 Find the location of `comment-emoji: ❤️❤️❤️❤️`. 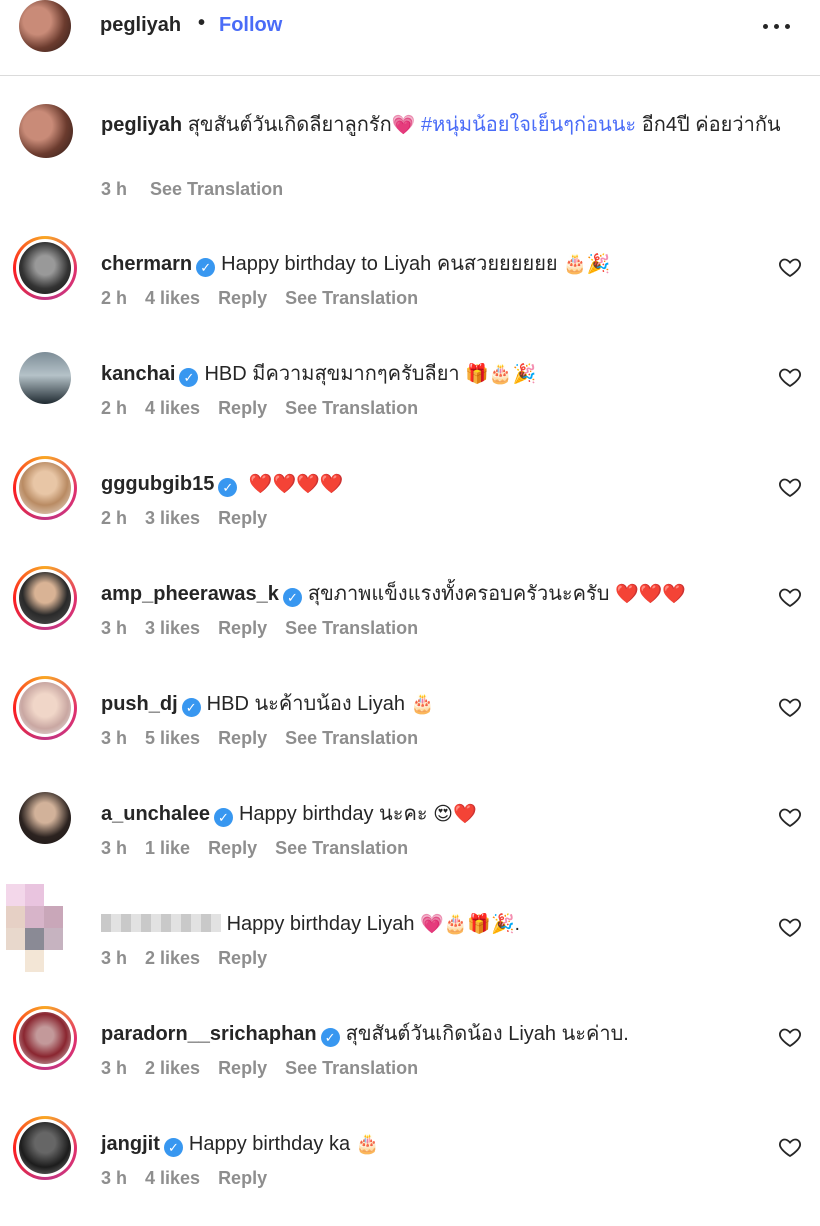

comment-emoji: ❤️❤️❤️❤️ is located at coordinates (296, 484).